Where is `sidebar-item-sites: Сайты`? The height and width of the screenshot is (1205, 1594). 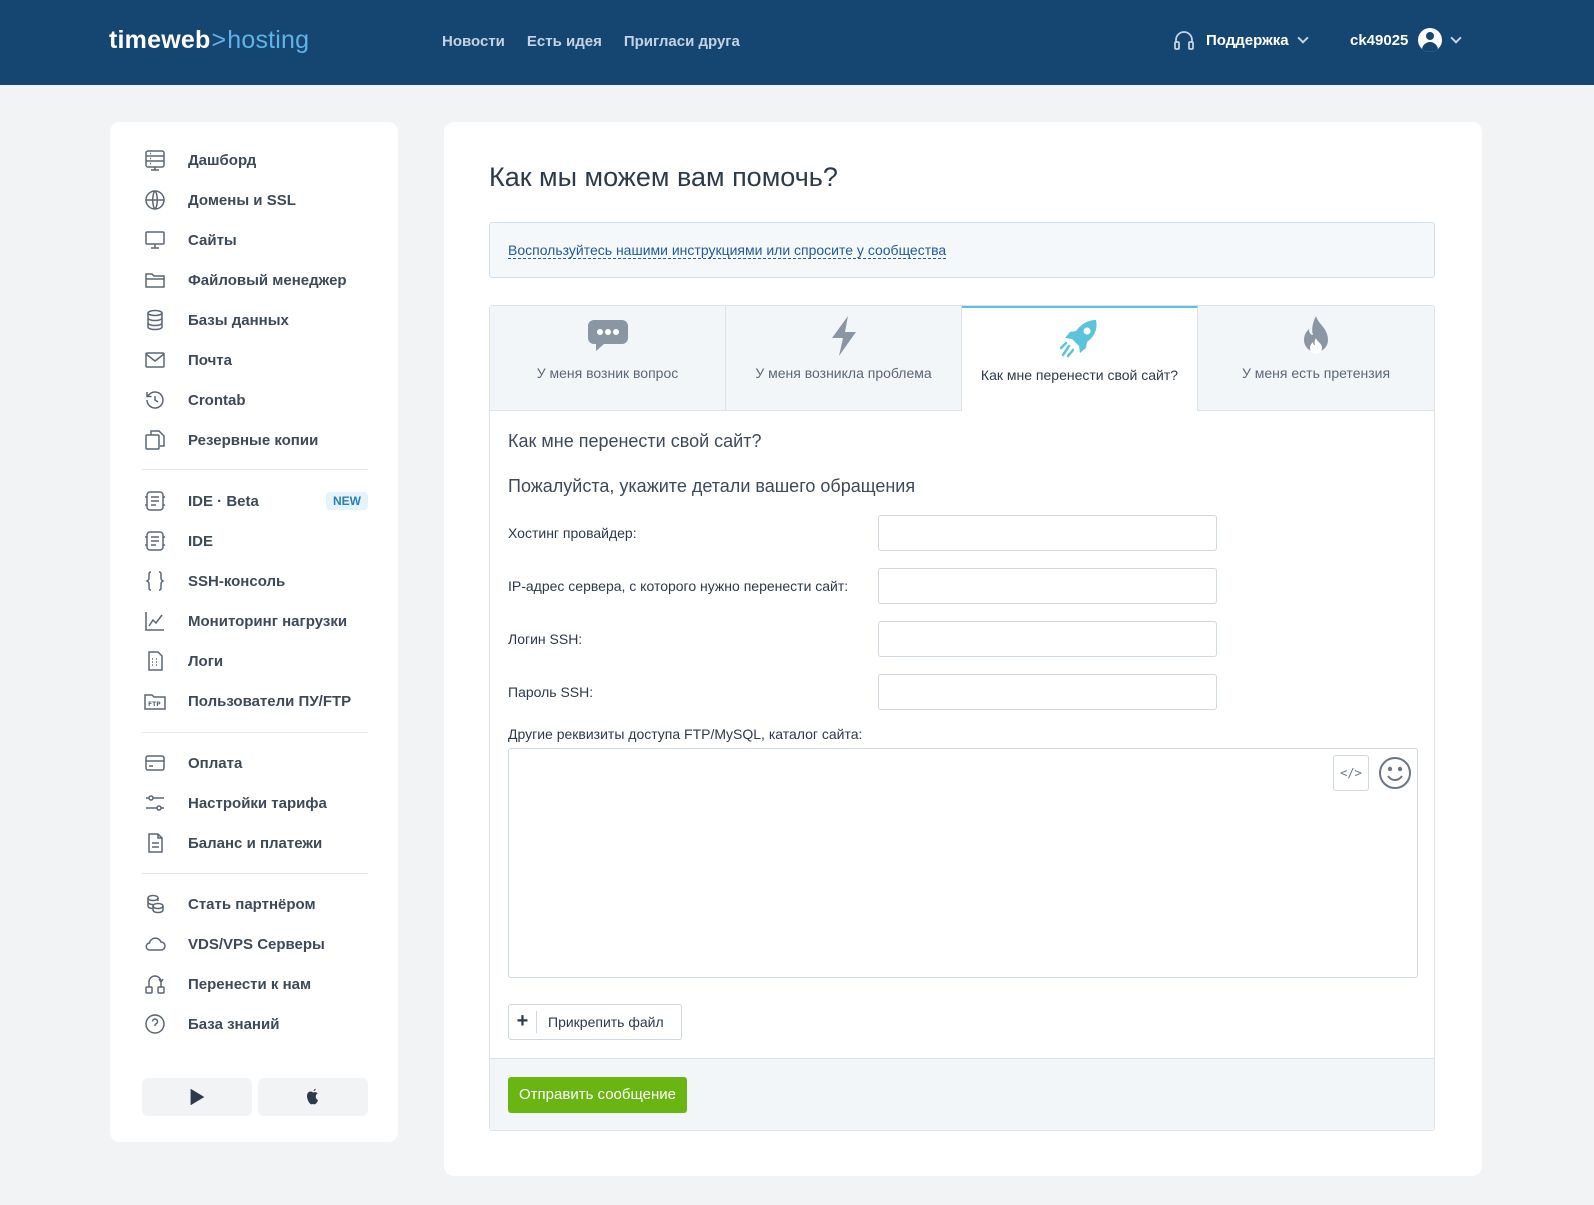
sidebar-item-sites: Сайты is located at coordinates (255, 240).